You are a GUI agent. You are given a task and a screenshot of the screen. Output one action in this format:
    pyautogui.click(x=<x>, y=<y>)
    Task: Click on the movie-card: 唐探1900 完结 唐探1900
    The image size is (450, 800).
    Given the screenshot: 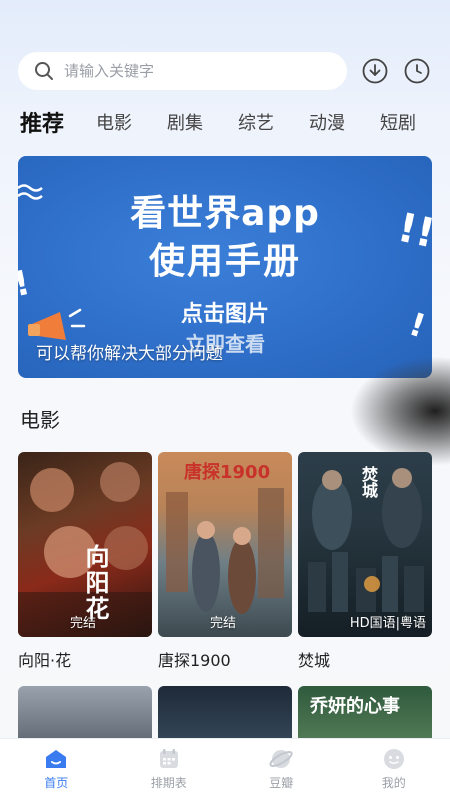 What is the action you would take?
    pyautogui.click(x=225, y=561)
    